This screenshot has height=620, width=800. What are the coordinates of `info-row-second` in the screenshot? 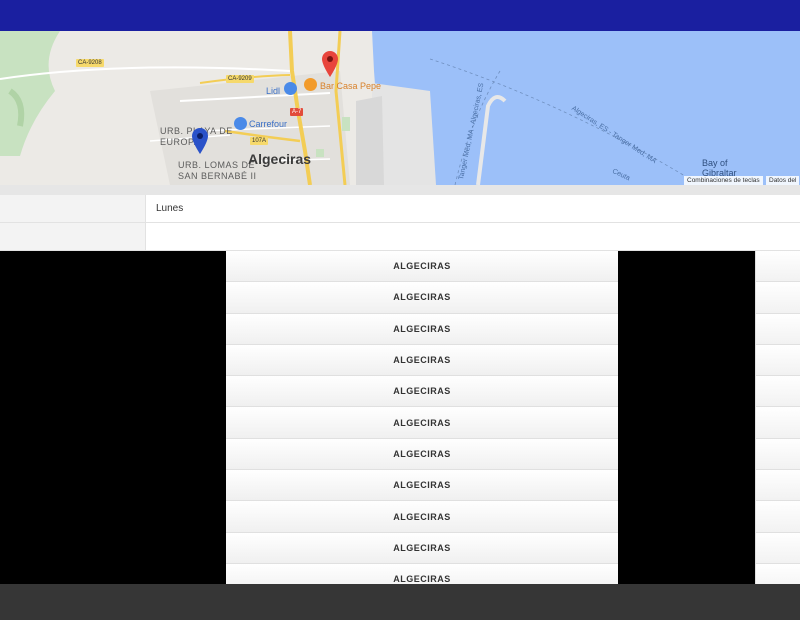 It's located at (400, 237).